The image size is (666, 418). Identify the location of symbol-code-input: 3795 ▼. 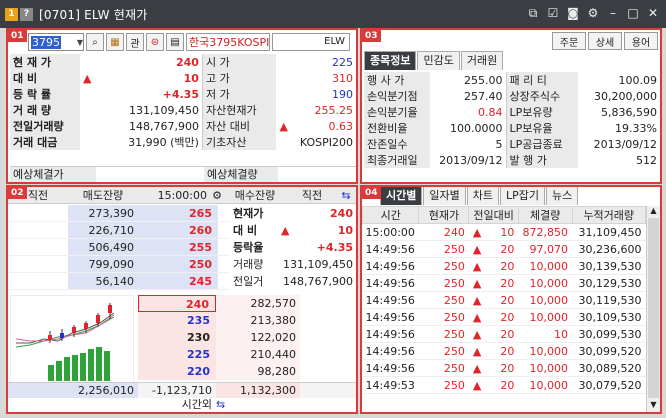
(56, 42).